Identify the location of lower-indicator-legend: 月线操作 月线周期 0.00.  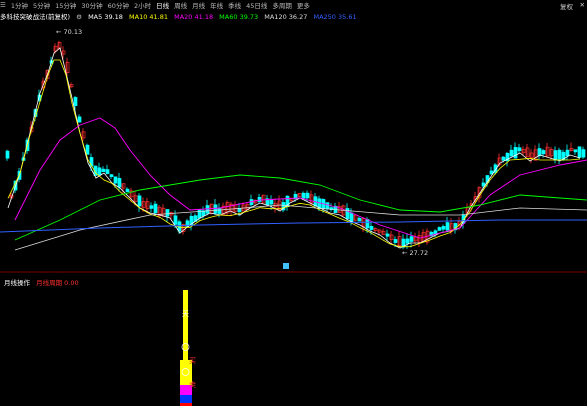
(43, 282).